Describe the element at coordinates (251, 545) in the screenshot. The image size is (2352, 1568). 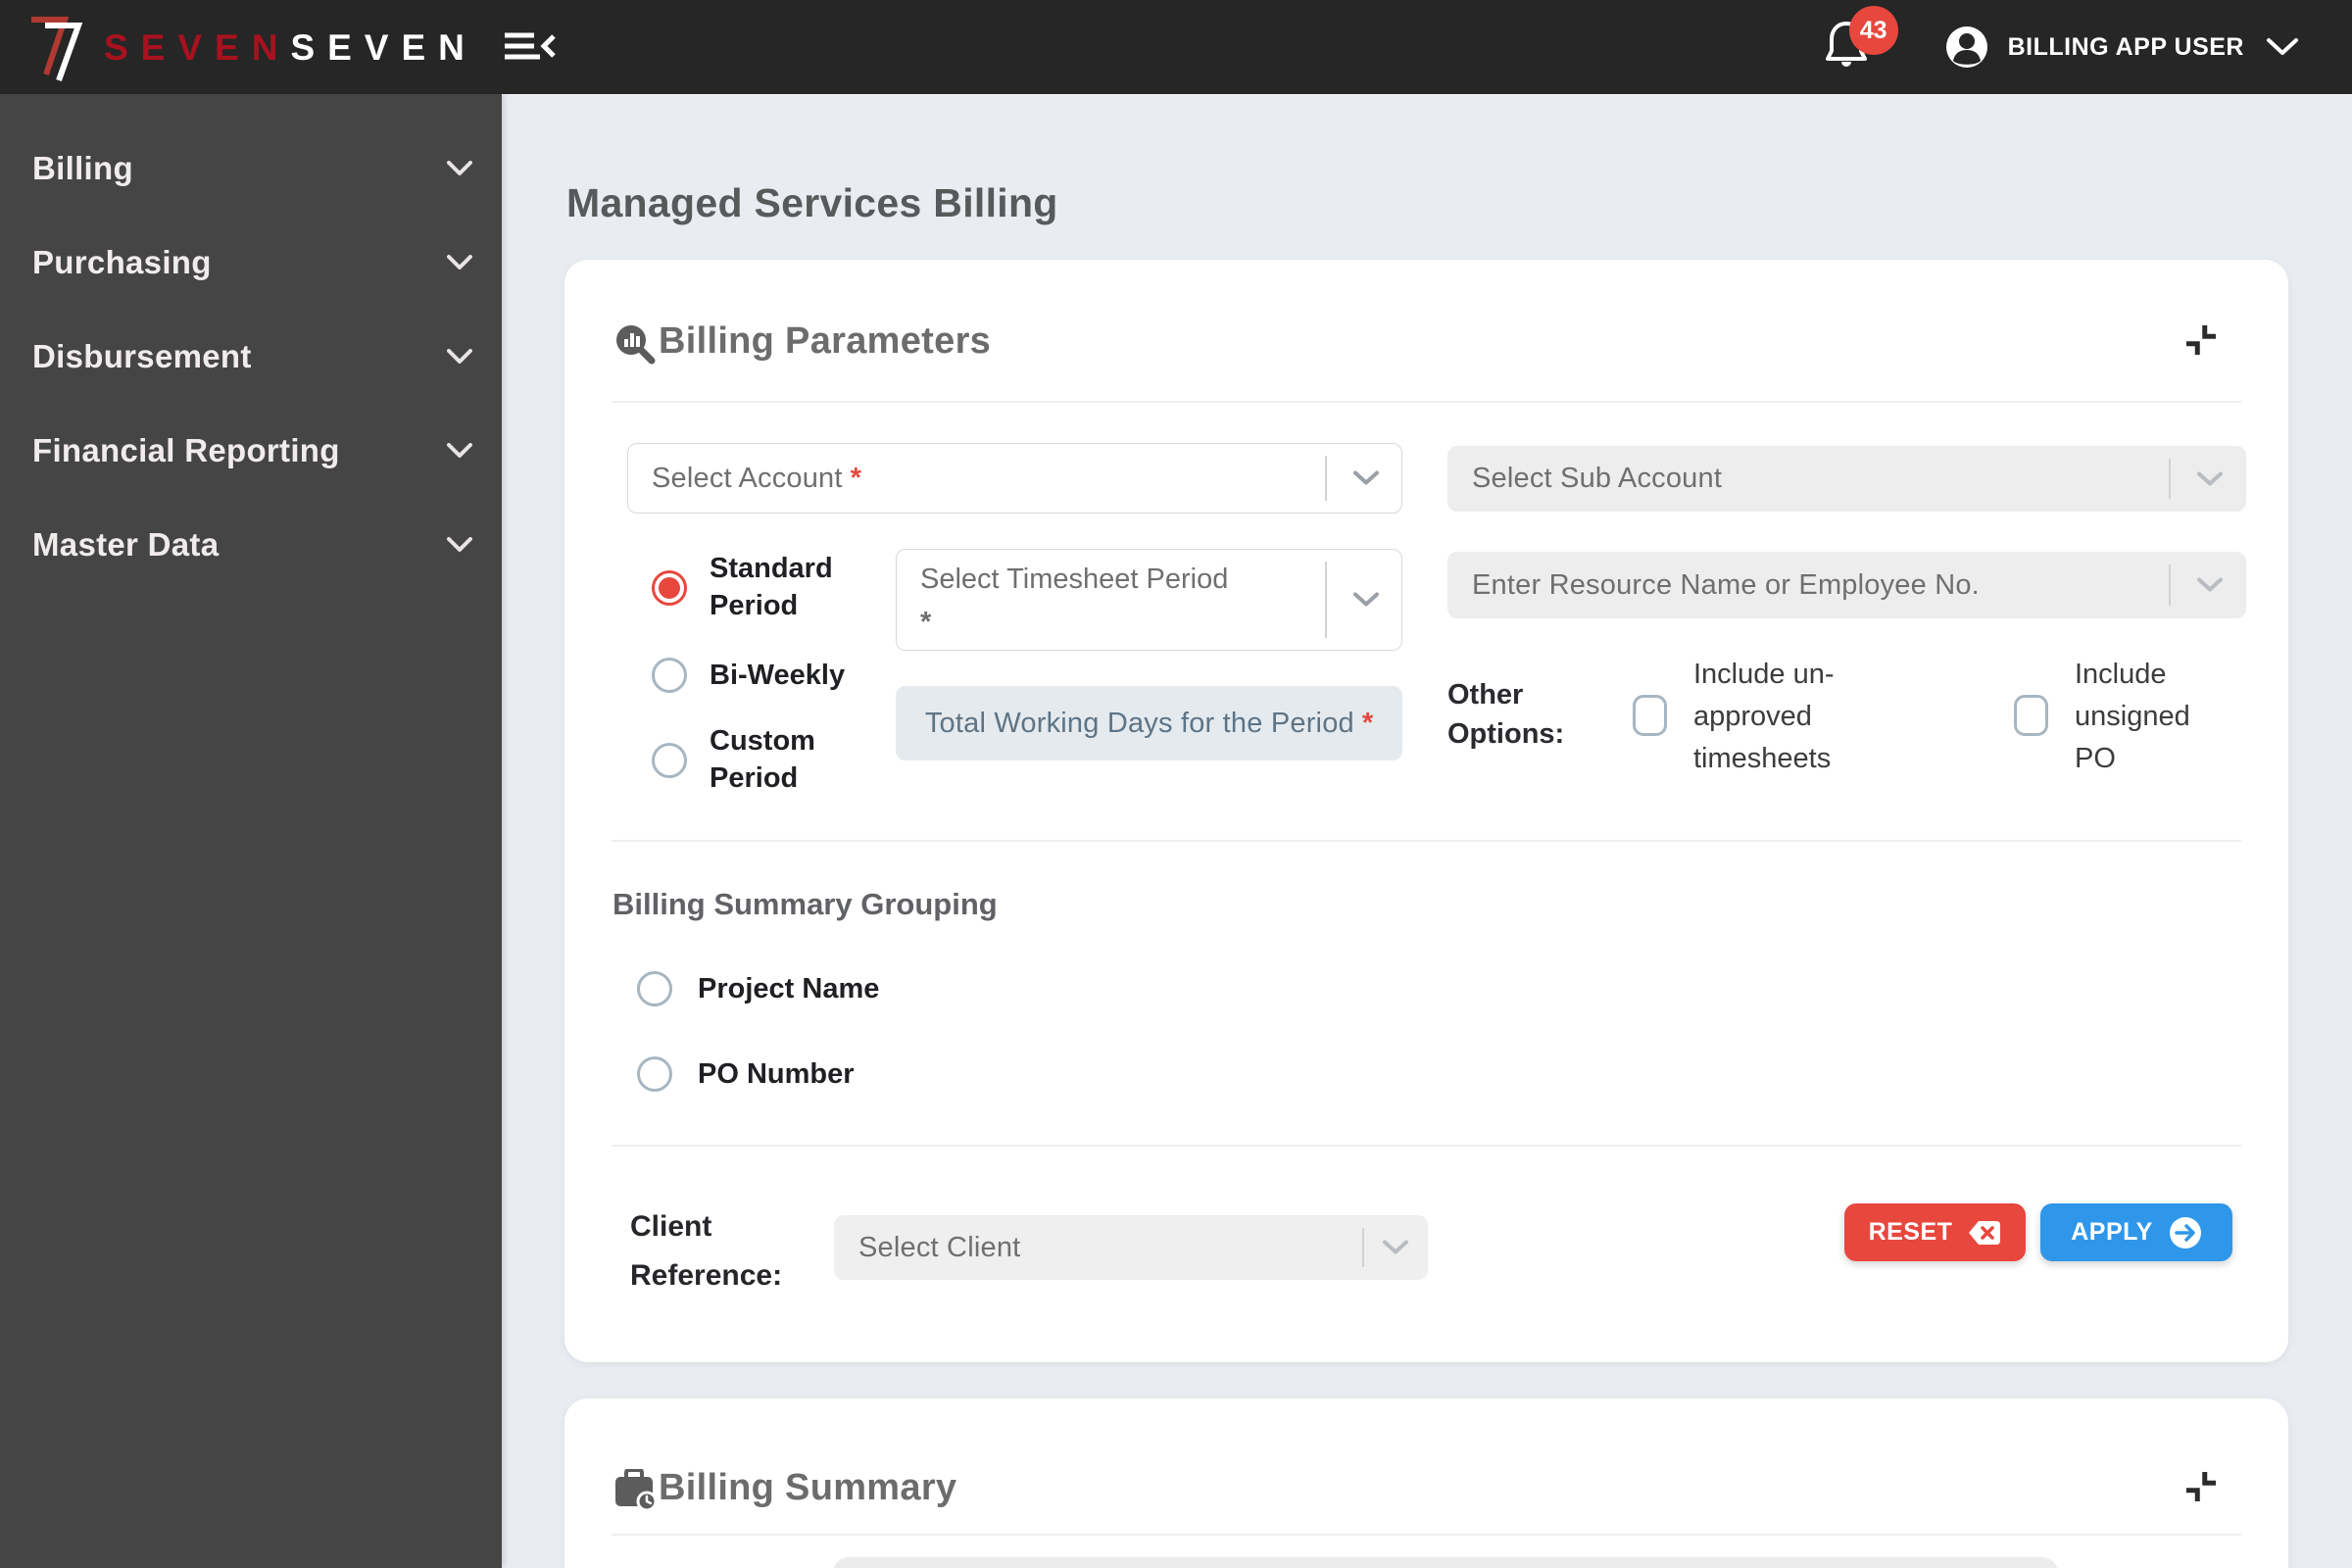
I see `sidebar-item-master-data: Master Data` at that location.